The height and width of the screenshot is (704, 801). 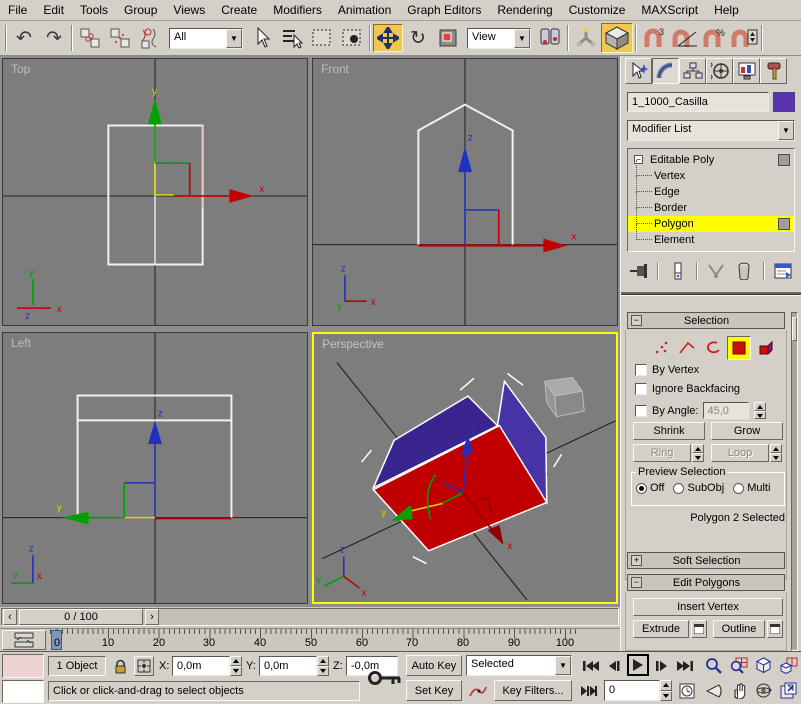 What do you see at coordinates (444, 10) in the screenshot?
I see `menu-graph-editors: Graph Editors` at bounding box center [444, 10].